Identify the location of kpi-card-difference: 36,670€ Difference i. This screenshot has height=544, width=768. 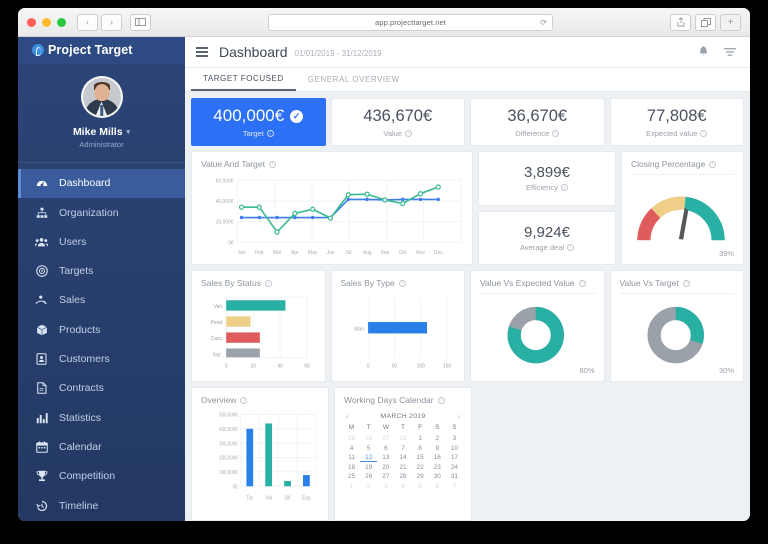
(537, 122).